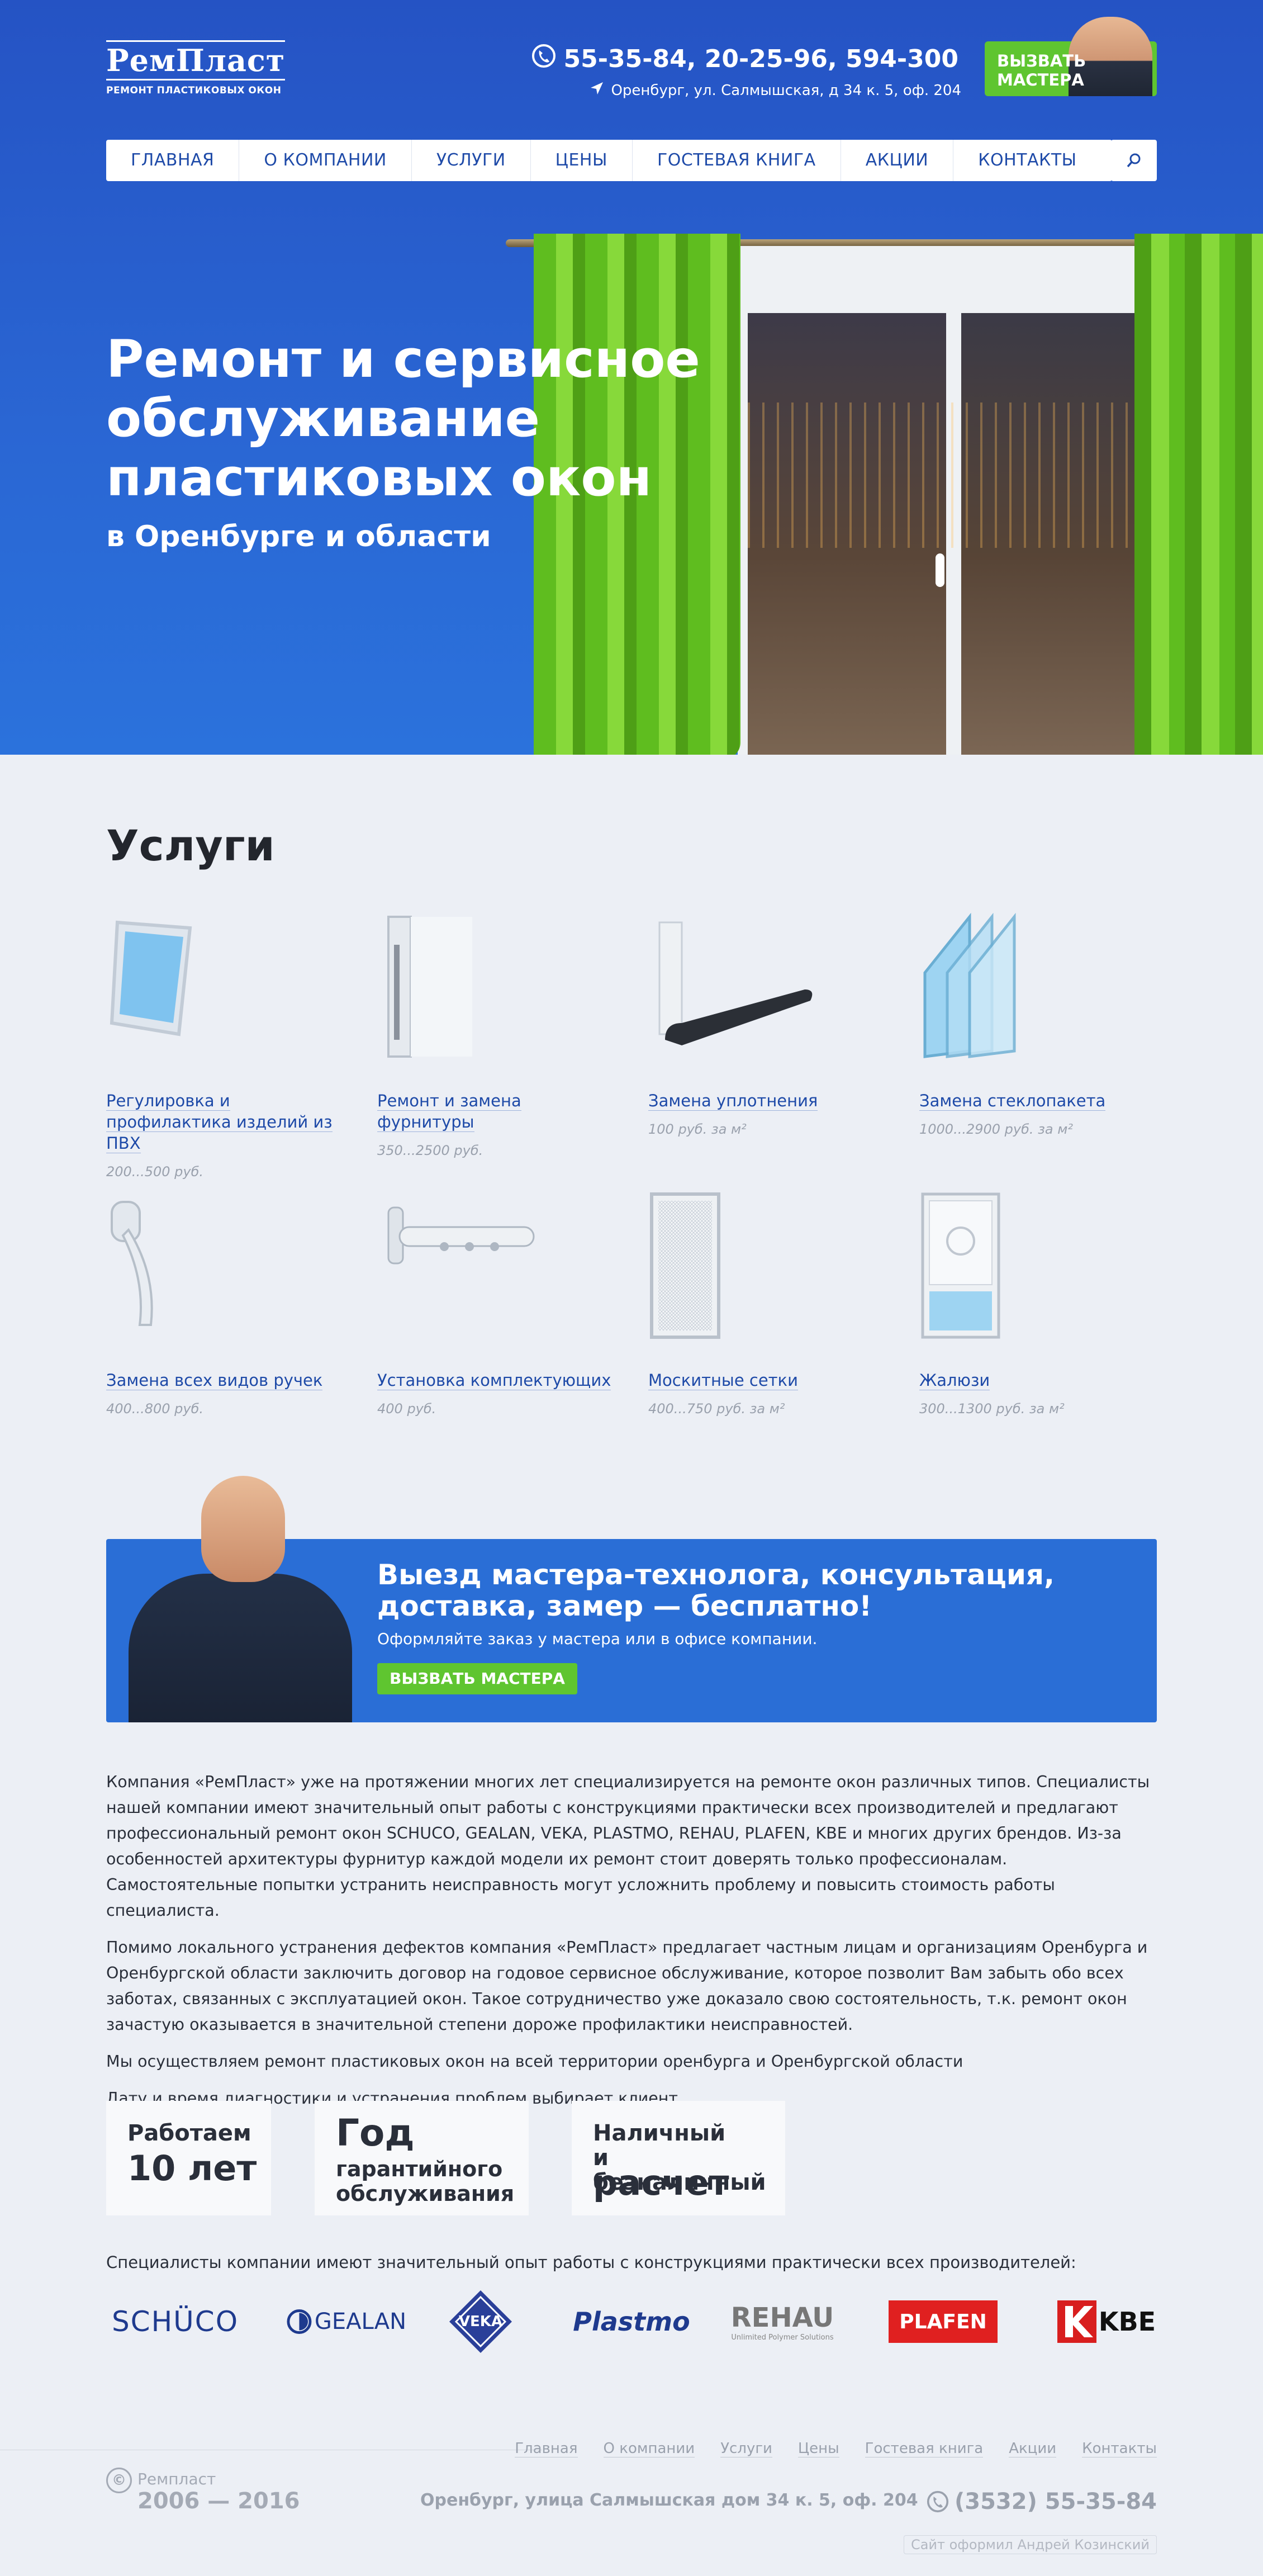 This screenshot has width=1263, height=2576. What do you see at coordinates (154, 1409) in the screenshot?
I see `service-price: 400...800 руб.` at bounding box center [154, 1409].